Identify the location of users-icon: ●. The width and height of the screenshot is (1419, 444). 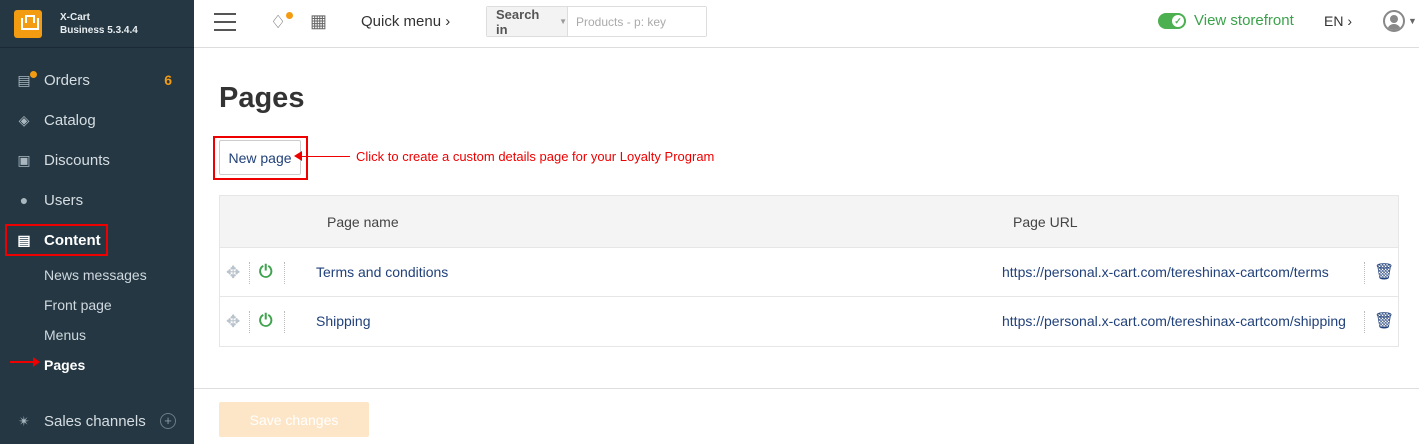
(24, 200).